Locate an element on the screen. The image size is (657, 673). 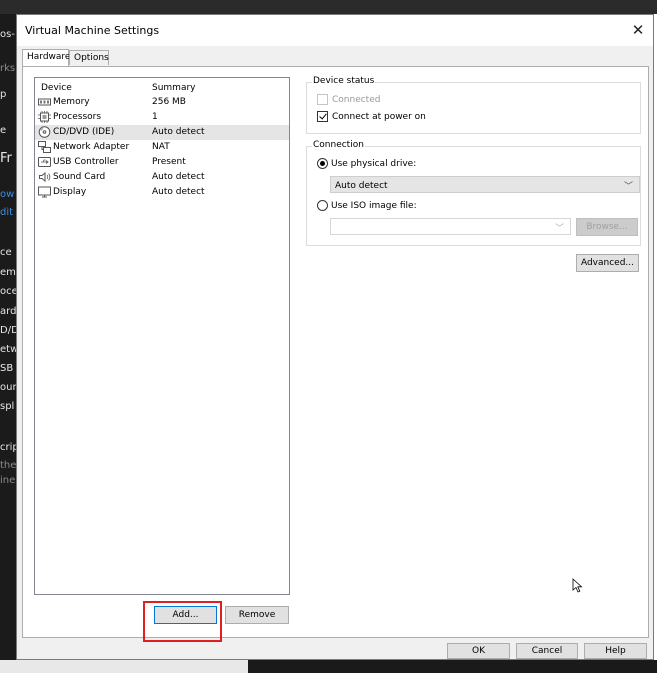
device-name: CD/DVD (IDE) is located at coordinates (84, 132).